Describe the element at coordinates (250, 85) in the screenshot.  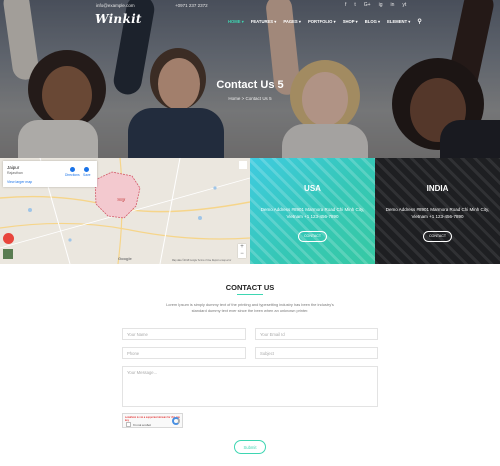
I see `page-title: Contact Us 5` at that location.